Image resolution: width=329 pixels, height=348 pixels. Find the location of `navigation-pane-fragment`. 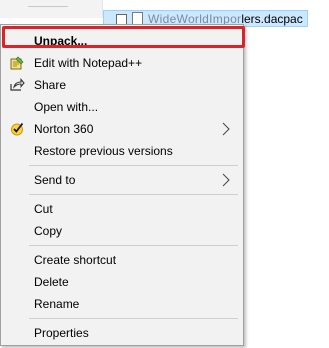

navigation-pane-fragment is located at coordinates (51, 9).